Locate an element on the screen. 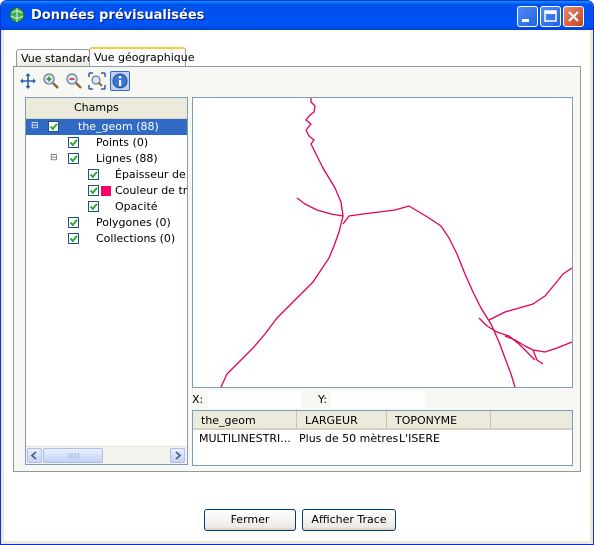 Image resolution: width=594 pixels, height=545 pixels. tree-header: Champs géométriques is located at coordinates (106, 116).